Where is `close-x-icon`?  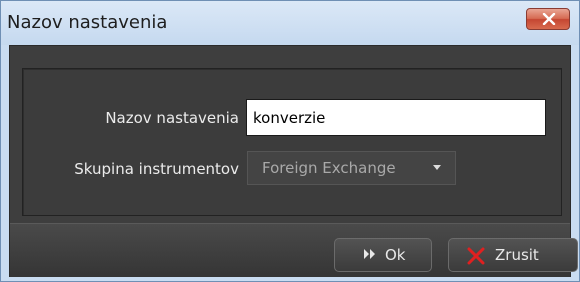
close-x-icon is located at coordinates (549, 19).